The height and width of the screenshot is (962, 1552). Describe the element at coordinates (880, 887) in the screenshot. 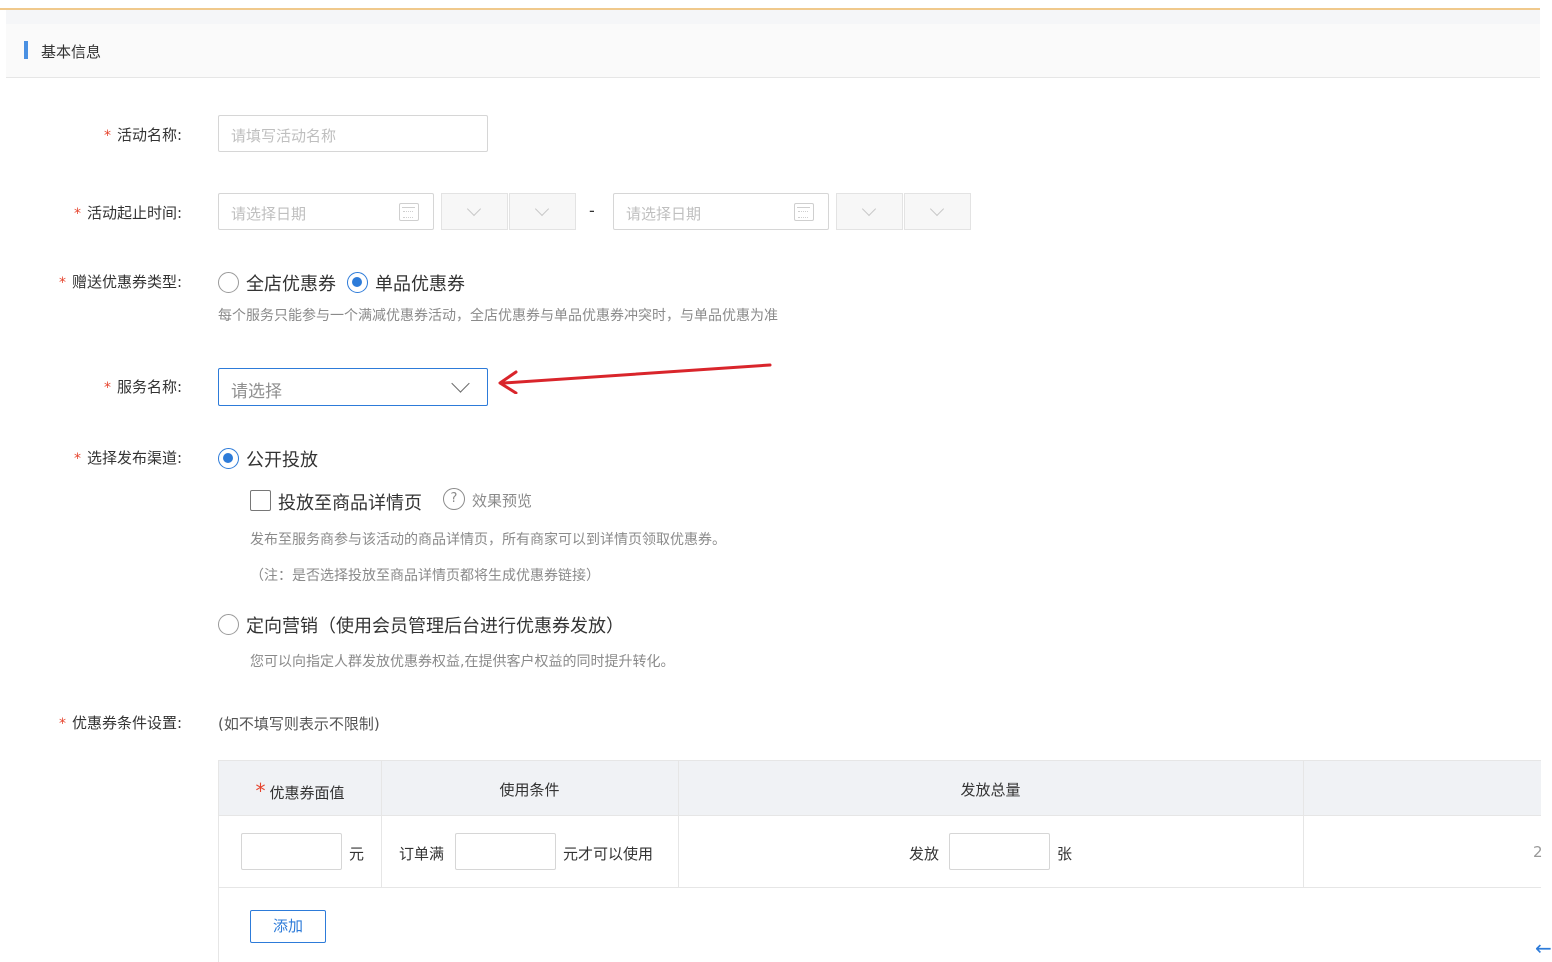

I see `row-divider` at that location.